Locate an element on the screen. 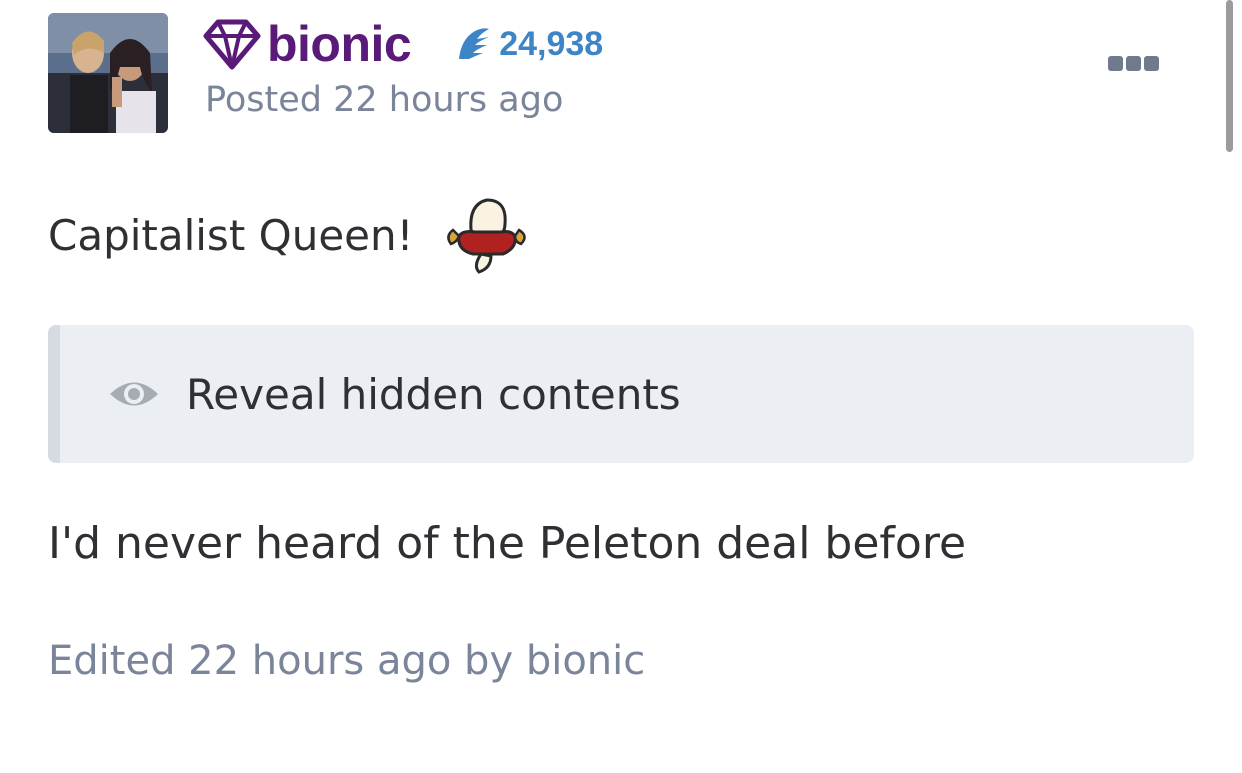  author-line: bionic 24,938 is located at coordinates (403, 44).